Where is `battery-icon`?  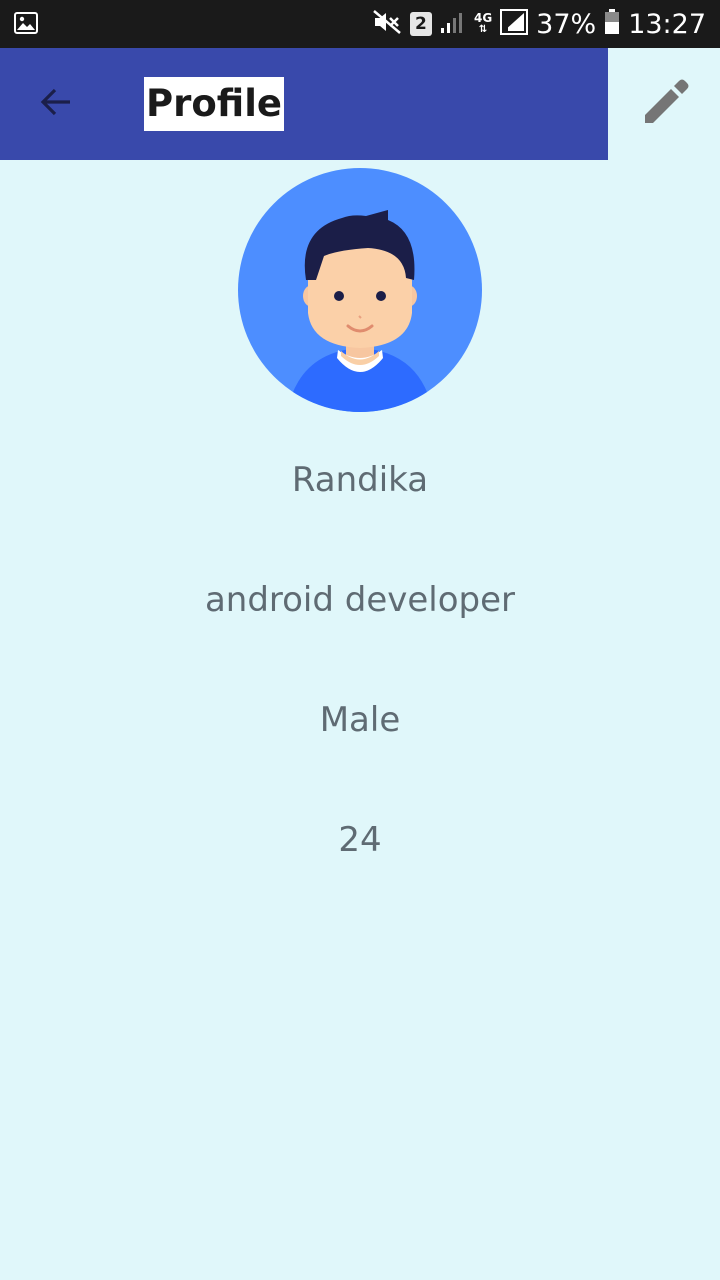 battery-icon is located at coordinates (612, 24).